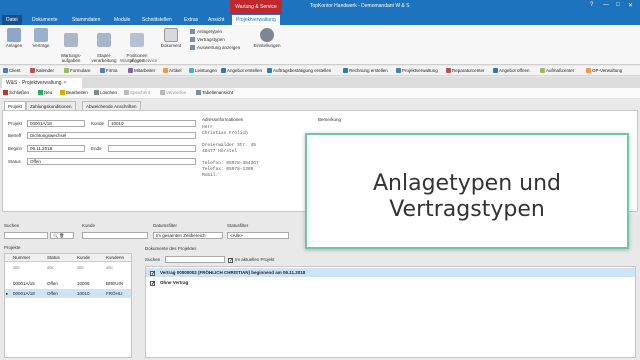 This screenshot has width=640, height=360. Describe the element at coordinates (15, 135) in the screenshot. I see `betreff-label: Betreff` at that location.